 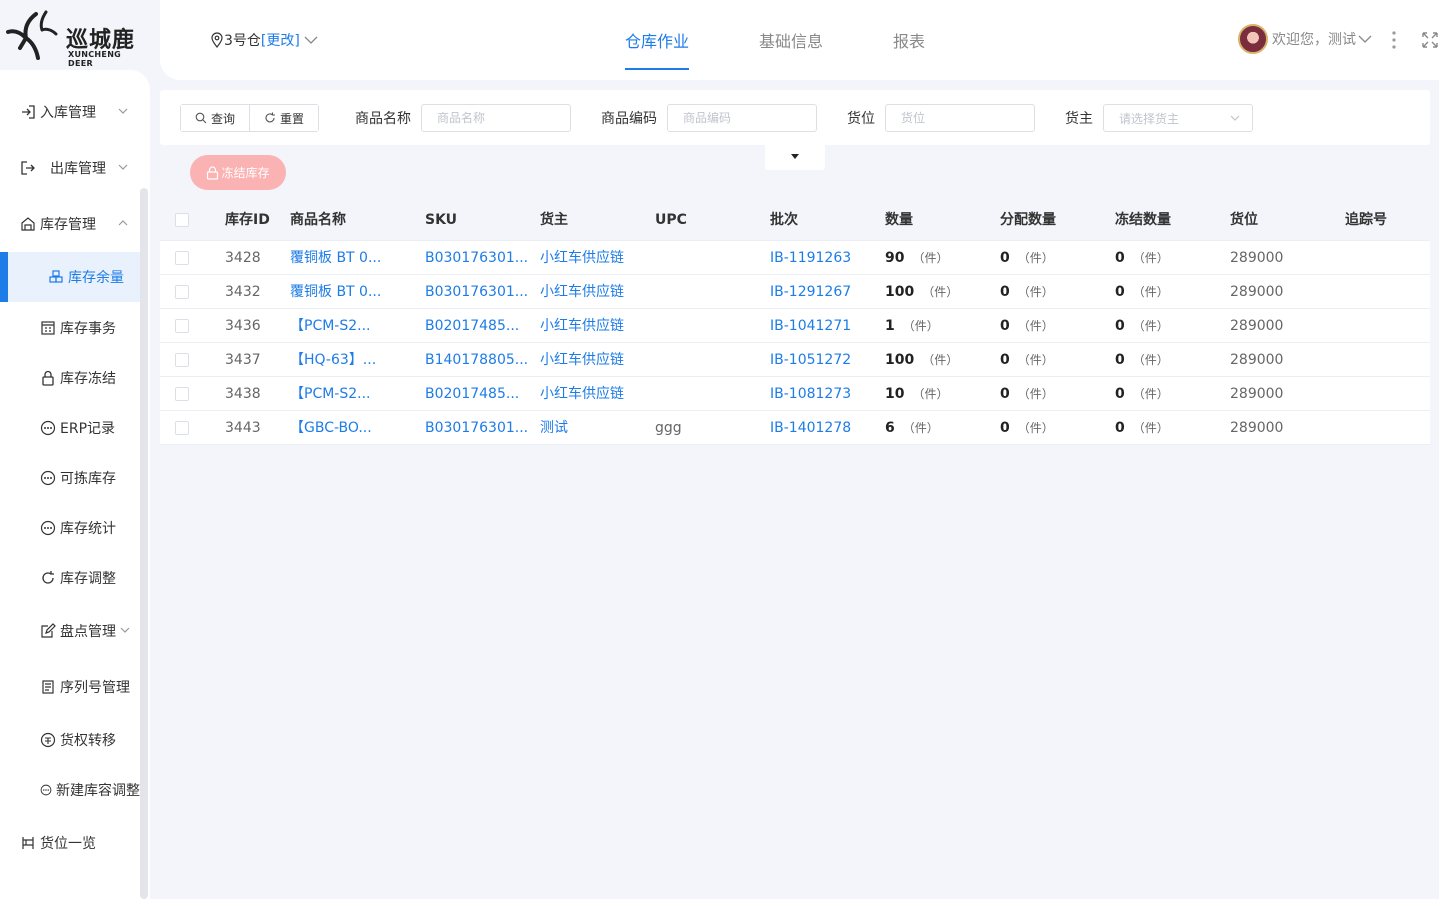 I want to click on change-warehouse-link: [更改], so click(x=280, y=40).